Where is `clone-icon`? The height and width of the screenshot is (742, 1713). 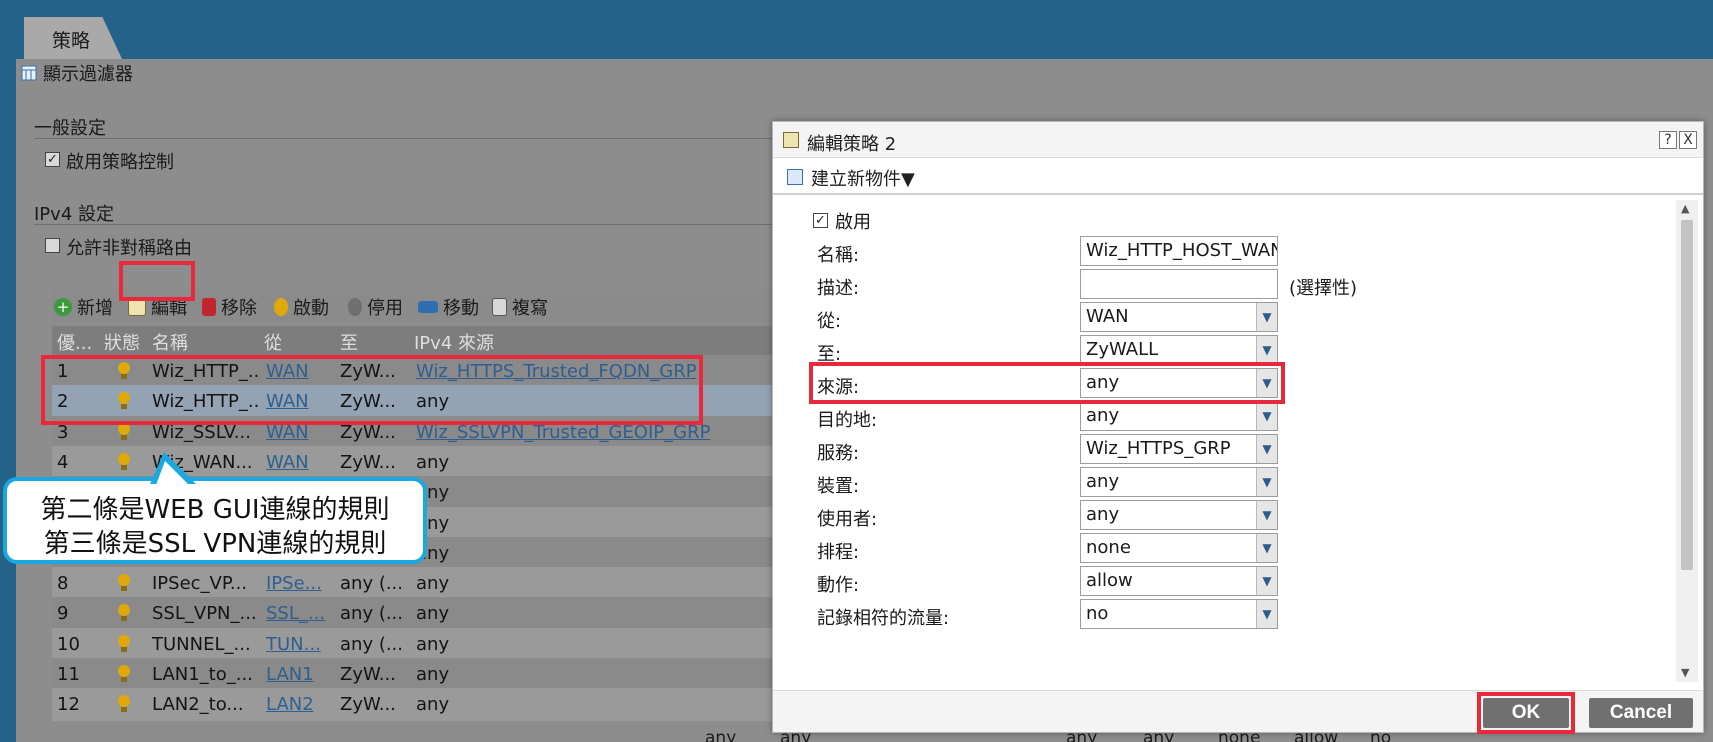 clone-icon is located at coordinates (499, 307).